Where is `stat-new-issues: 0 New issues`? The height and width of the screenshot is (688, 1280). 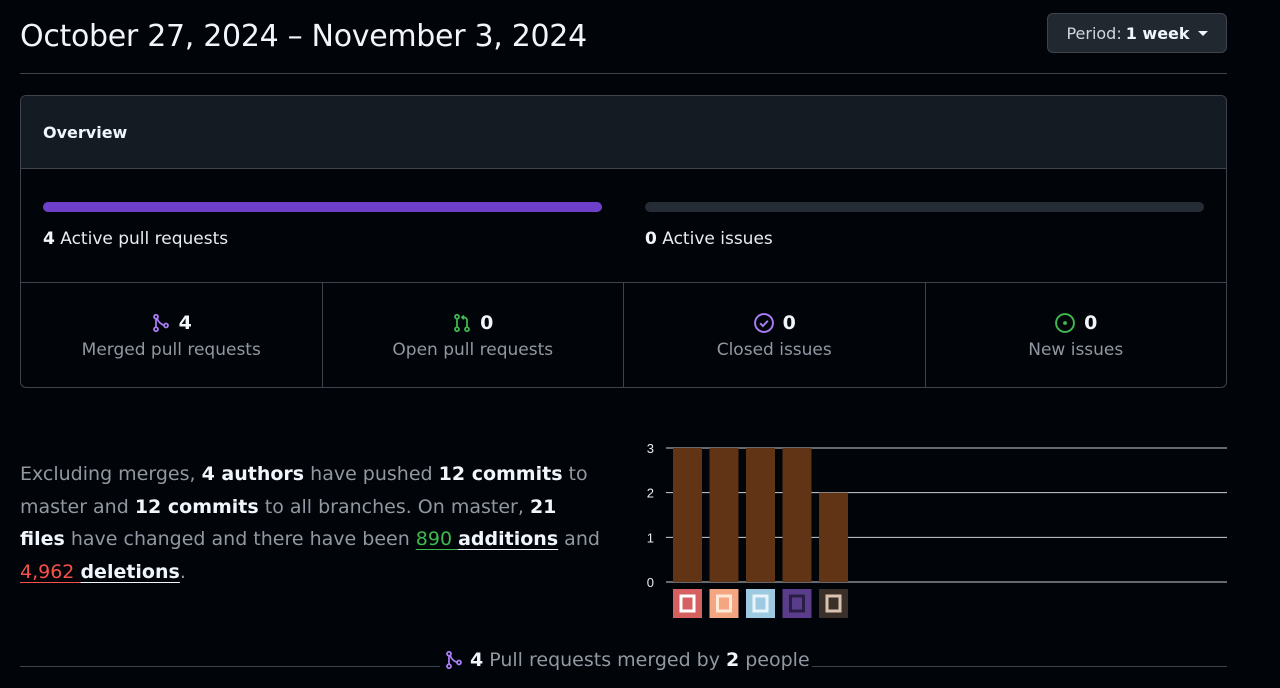
stat-new-issues: 0 New issues is located at coordinates (1076, 335).